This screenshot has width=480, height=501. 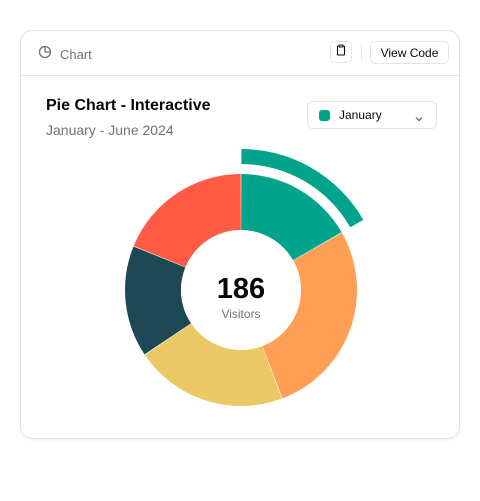 What do you see at coordinates (241, 289) in the screenshot?
I see `center-value: 186` at bounding box center [241, 289].